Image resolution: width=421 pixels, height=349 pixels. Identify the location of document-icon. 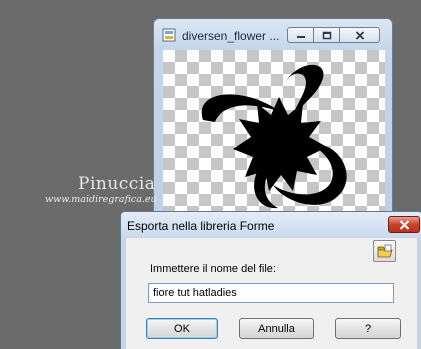
(169, 35).